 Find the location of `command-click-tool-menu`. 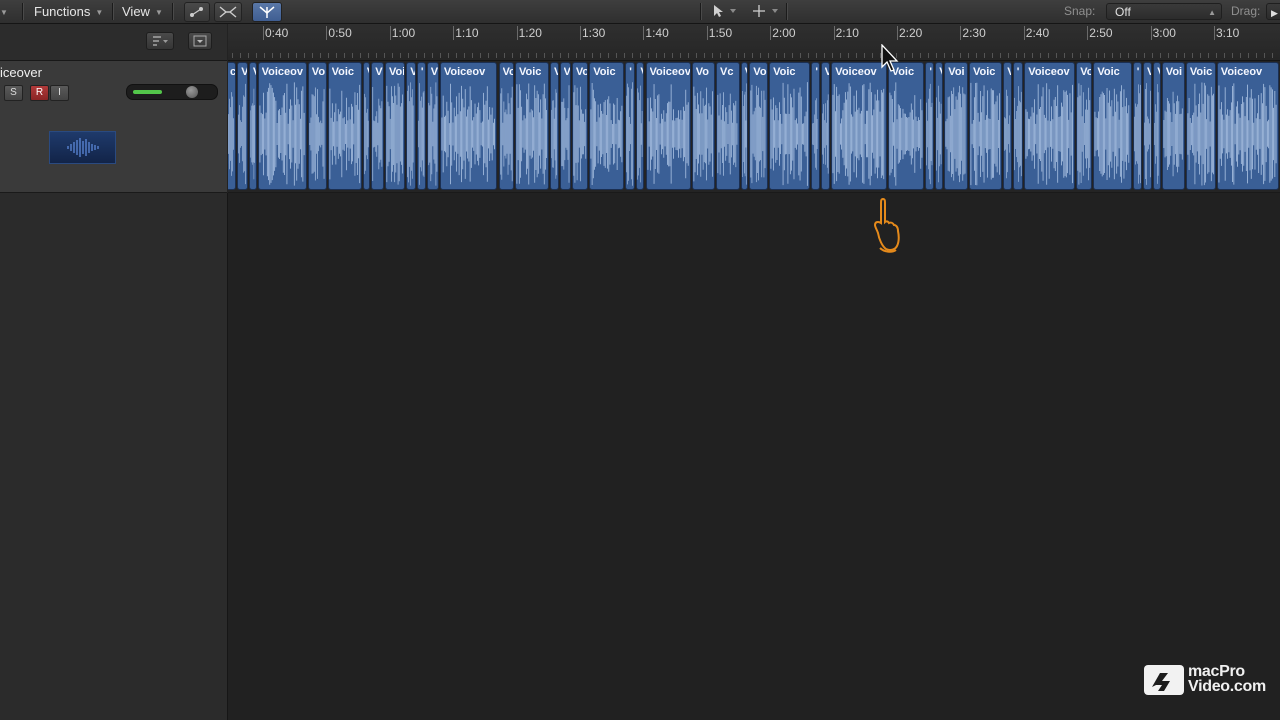

command-click-tool-menu is located at coordinates (764, 11).